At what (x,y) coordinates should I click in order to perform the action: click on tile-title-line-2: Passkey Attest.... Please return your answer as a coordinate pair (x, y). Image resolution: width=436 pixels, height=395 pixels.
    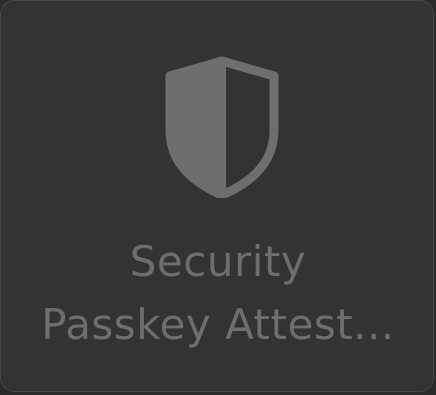
    Looking at the image, I should click on (218, 324).